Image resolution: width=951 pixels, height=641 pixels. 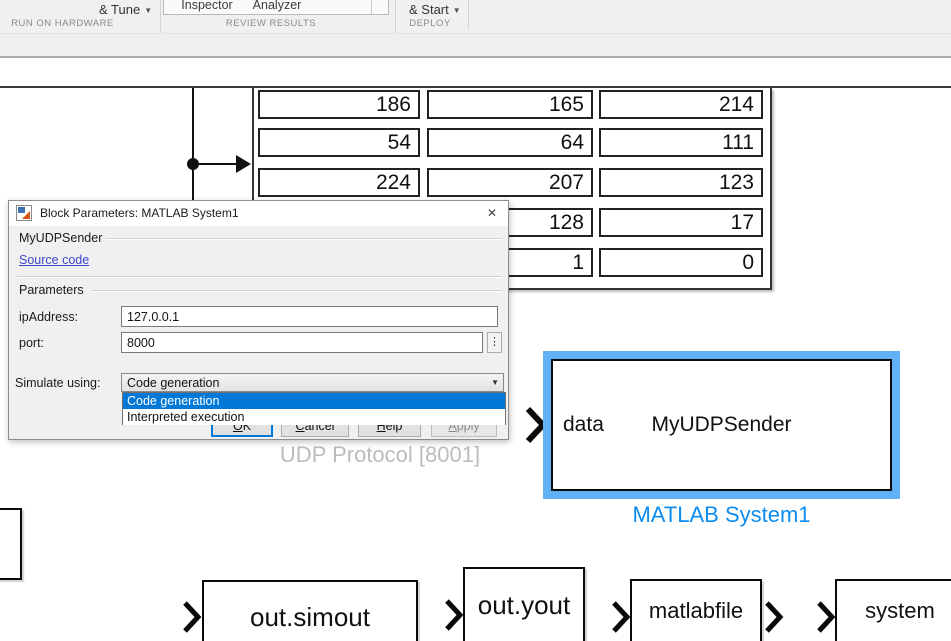 What do you see at coordinates (302, 342) in the screenshot?
I see `port-field` at bounding box center [302, 342].